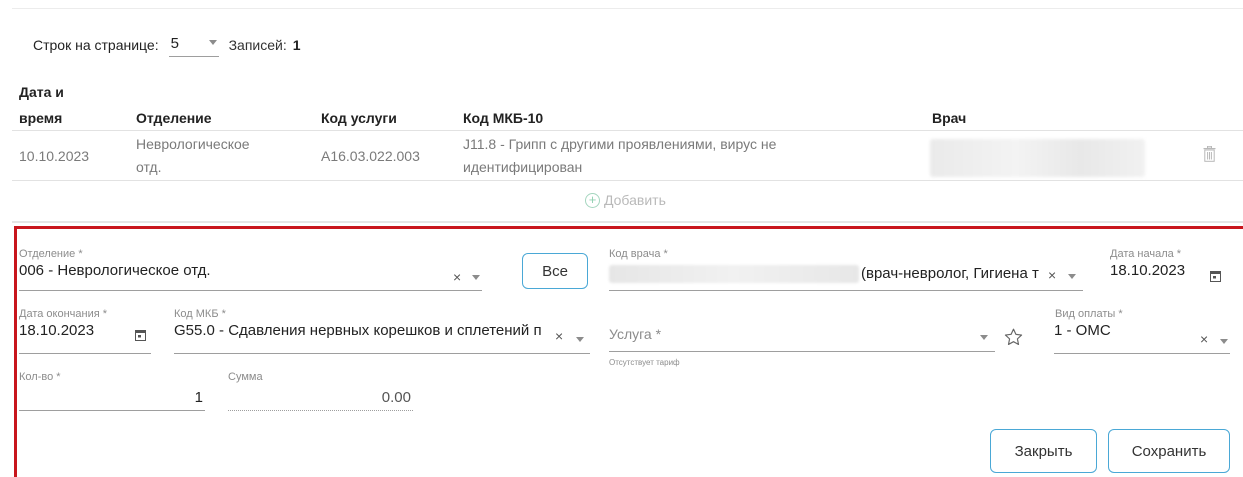 The image size is (1243, 477). I want to click on column-header-icd10: Код МКБ-10, so click(503, 118).